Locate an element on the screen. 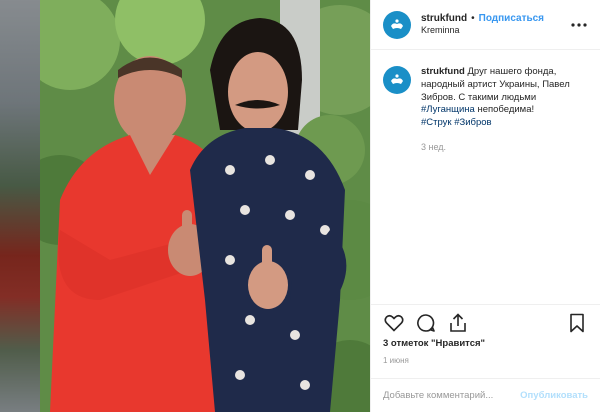 This screenshot has width=600, height=412. follow-button: Подписаться is located at coordinates (511, 19).